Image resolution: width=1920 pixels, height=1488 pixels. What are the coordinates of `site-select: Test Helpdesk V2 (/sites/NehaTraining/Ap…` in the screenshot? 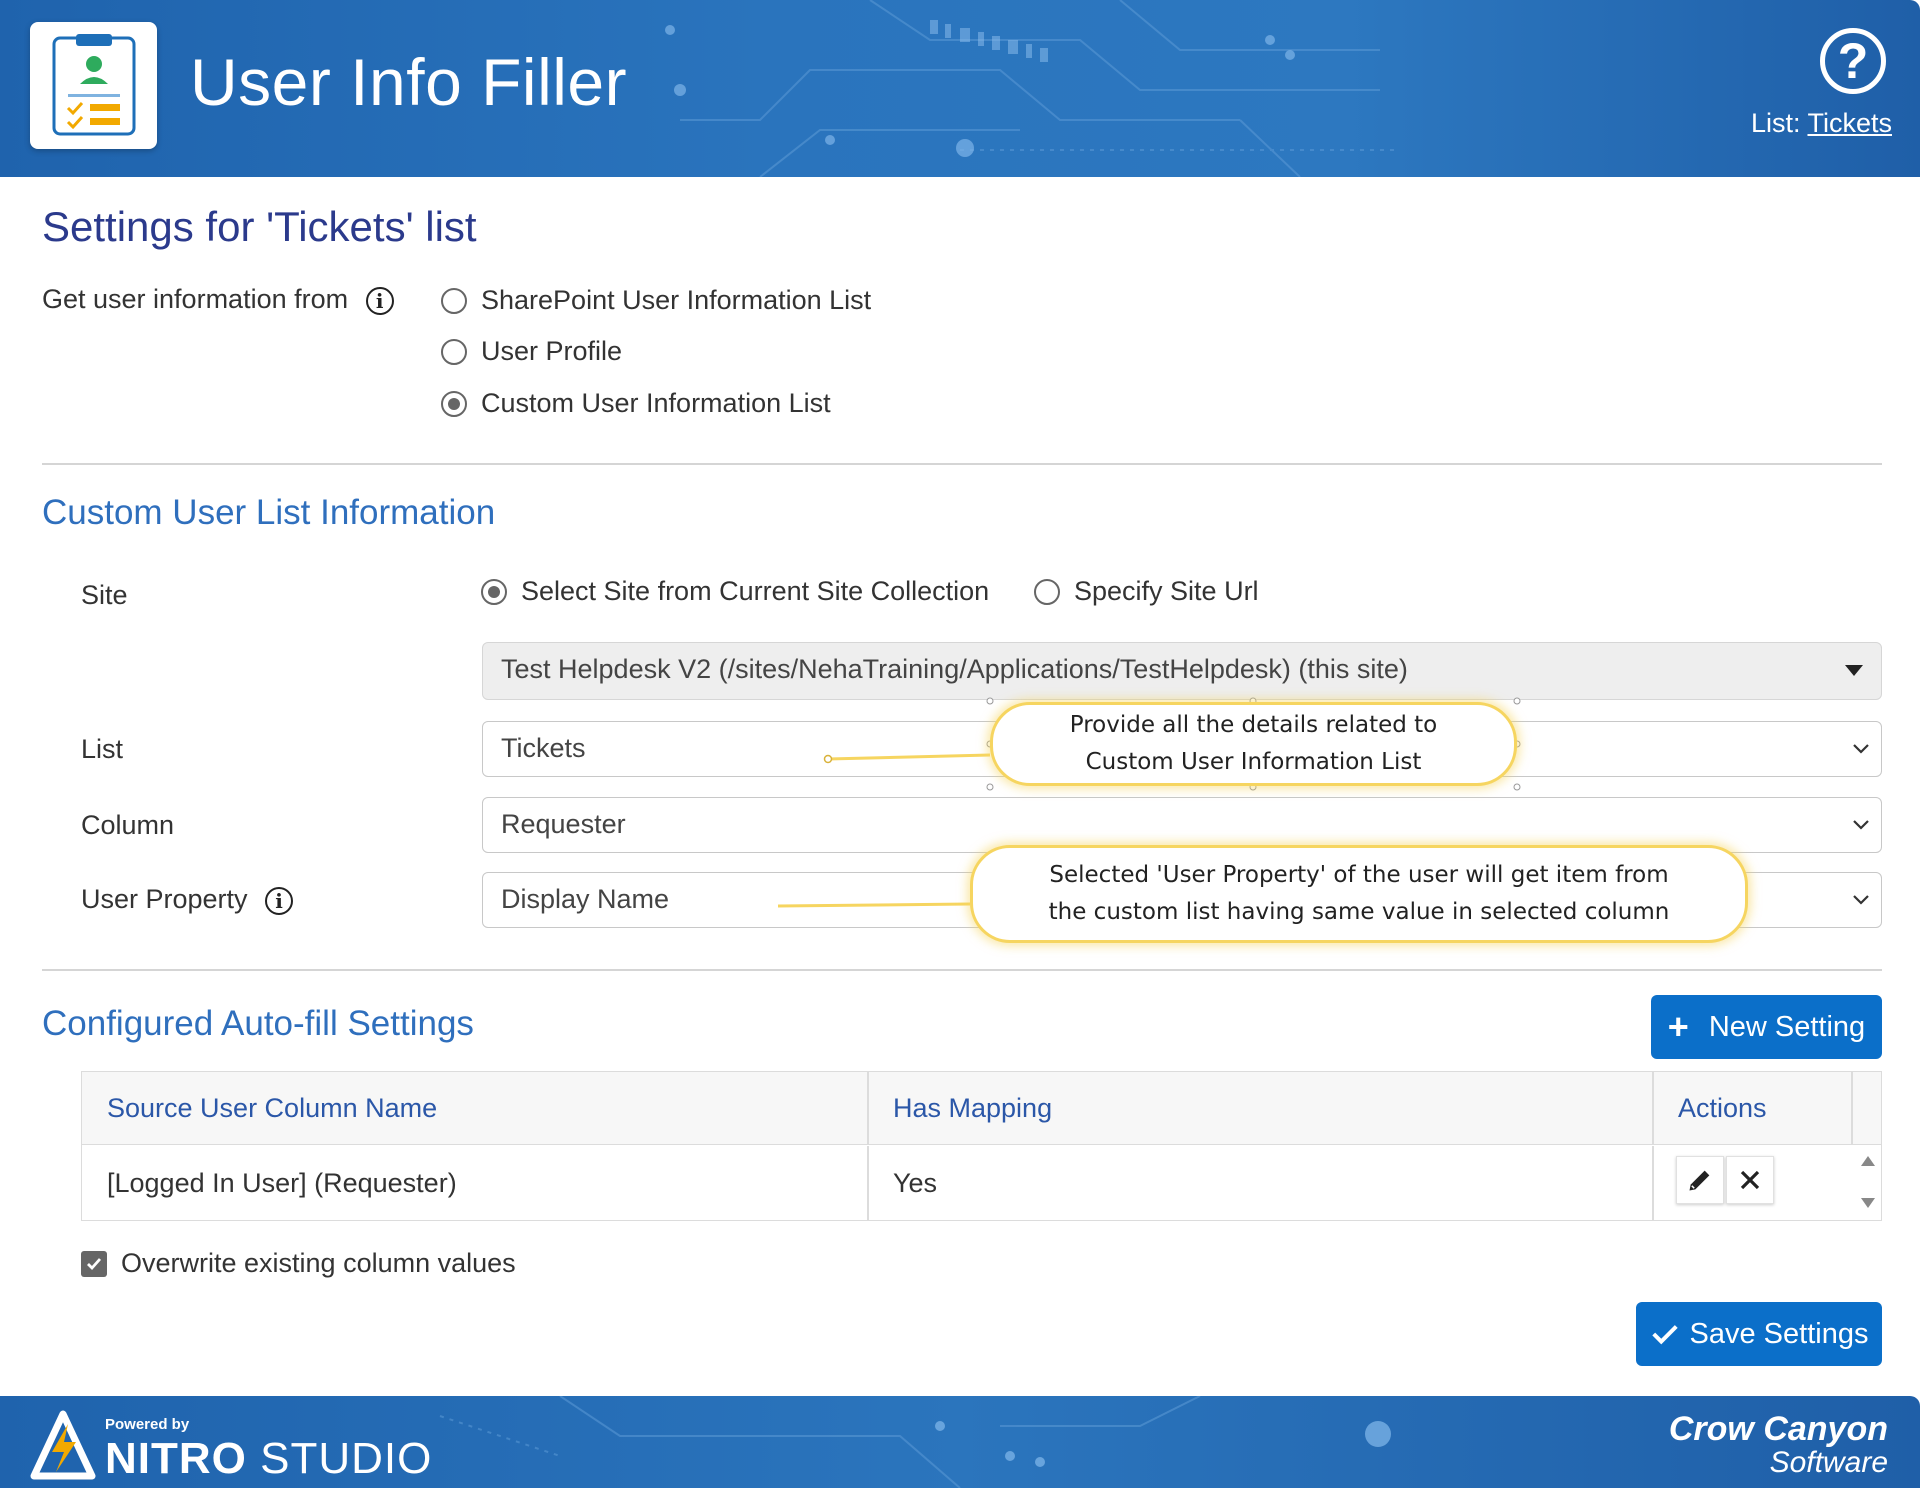 It's located at (1182, 671).